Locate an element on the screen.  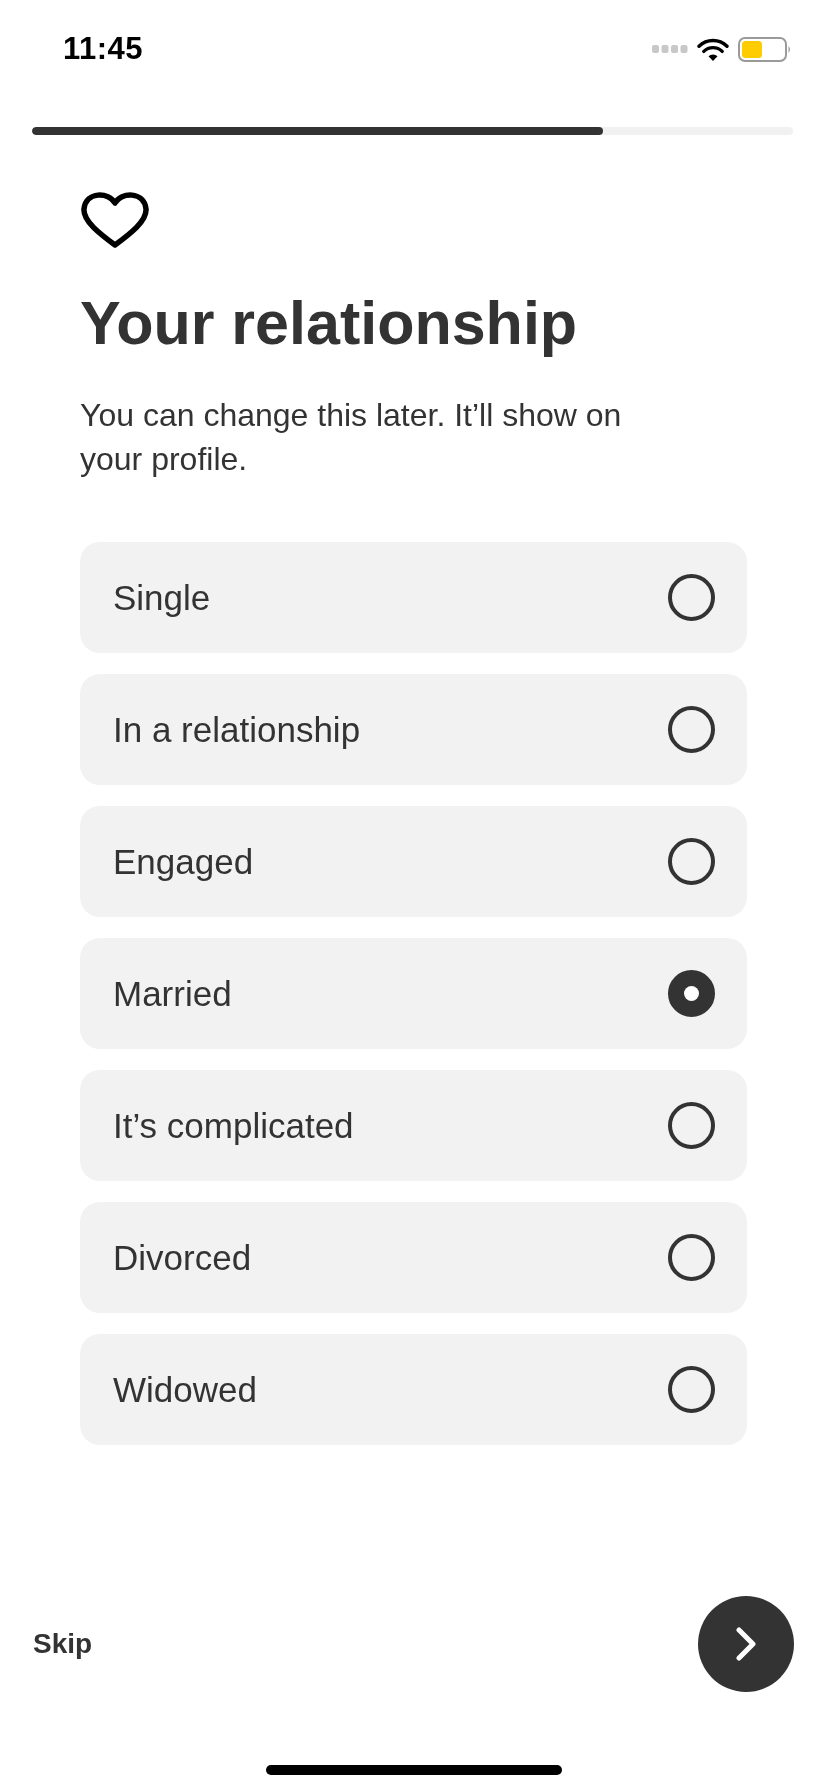
relationship-option: Divorced is located at coordinates (413, 1257).